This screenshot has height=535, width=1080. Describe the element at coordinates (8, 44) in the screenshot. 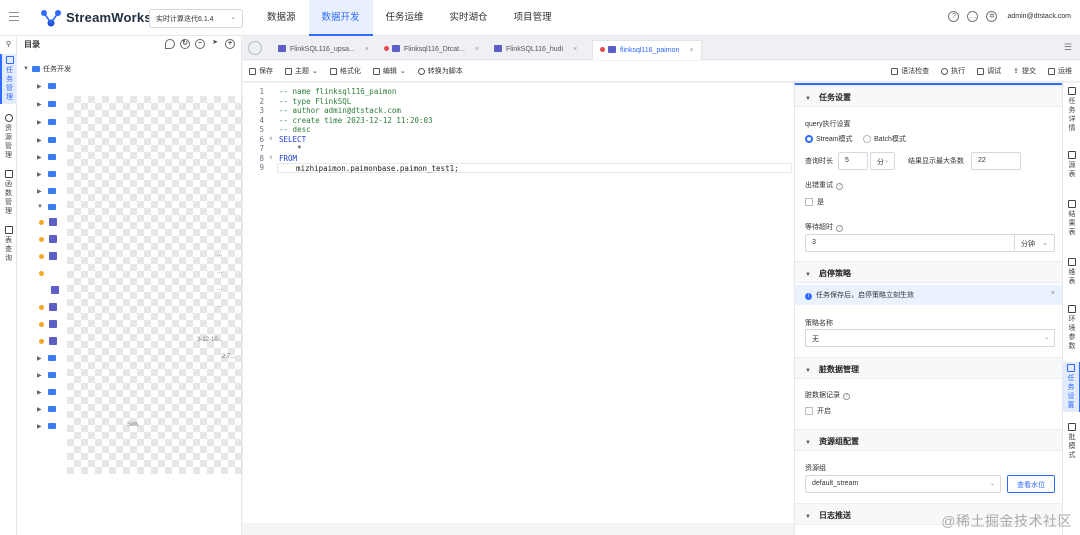

I see `search-icon: ⚲` at that location.